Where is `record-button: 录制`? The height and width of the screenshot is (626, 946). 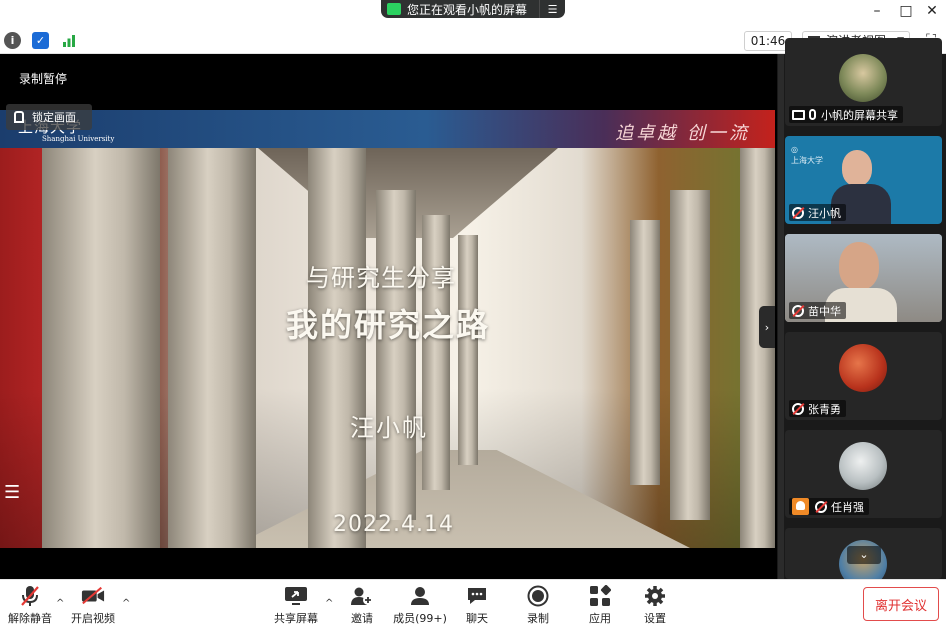
record-button: 录制 is located at coordinates (538, 605).